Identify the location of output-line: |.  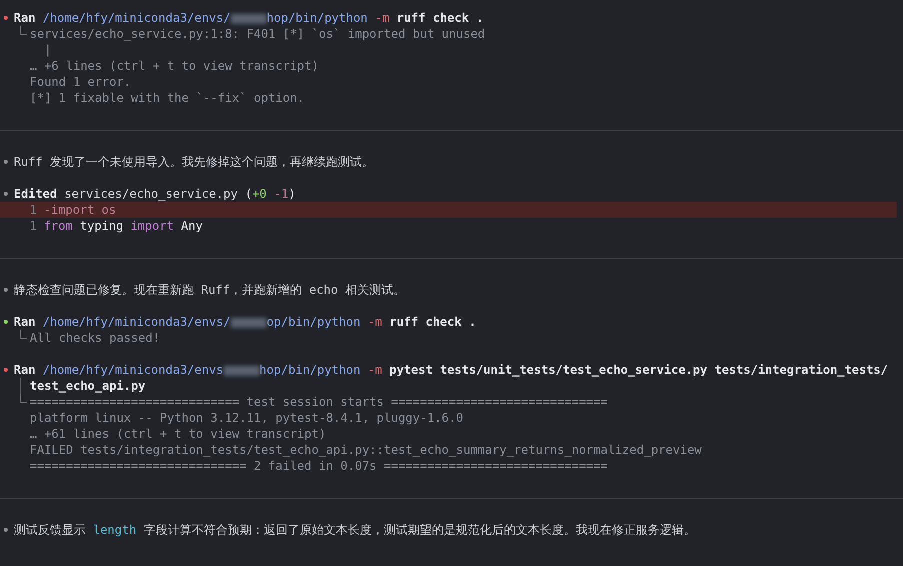
(48, 50).